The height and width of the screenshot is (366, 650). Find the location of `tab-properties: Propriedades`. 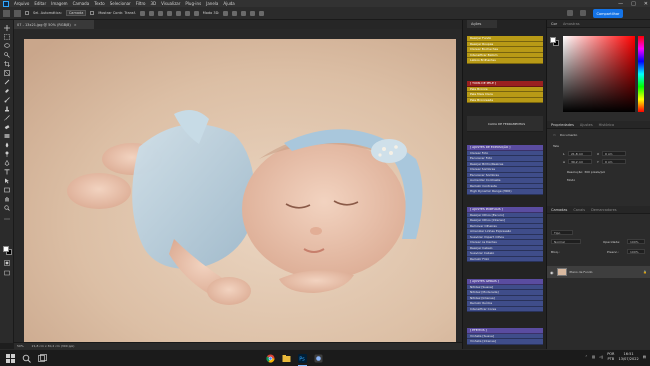

tab-properties: Propriedades is located at coordinates (562, 125).